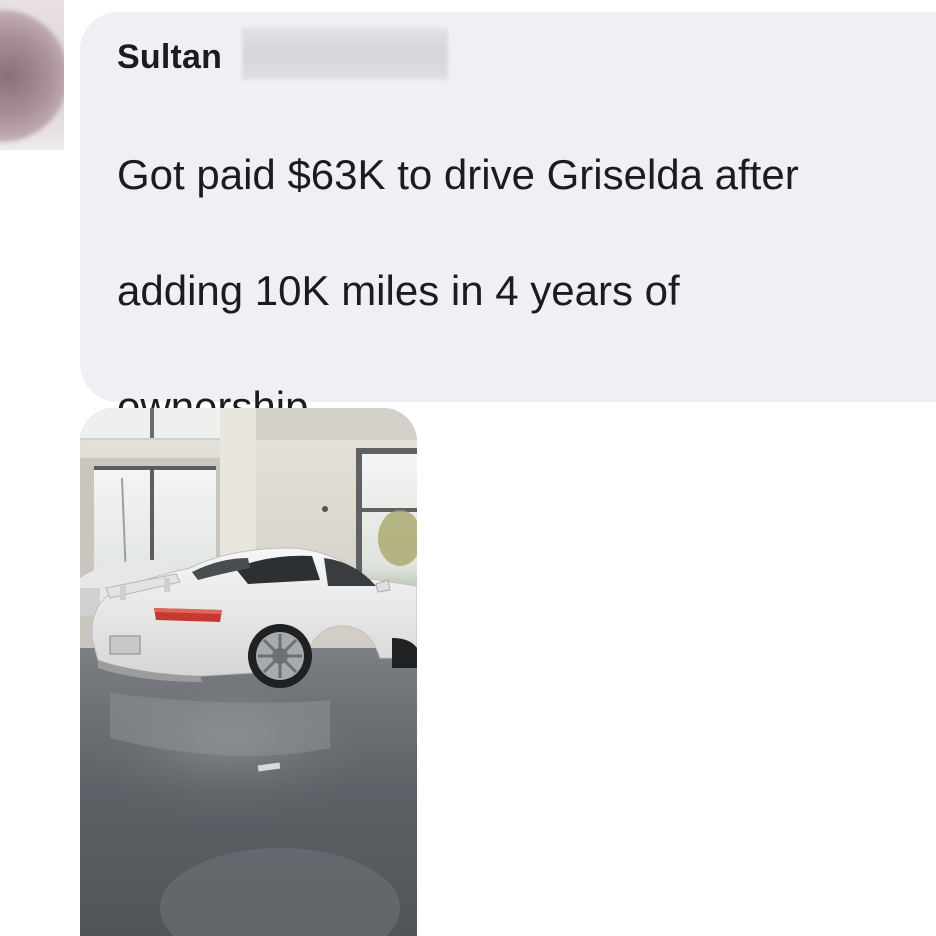 The height and width of the screenshot is (936, 936). Describe the element at coordinates (345, 54) in the screenshot. I see `redacted-surname` at that location.